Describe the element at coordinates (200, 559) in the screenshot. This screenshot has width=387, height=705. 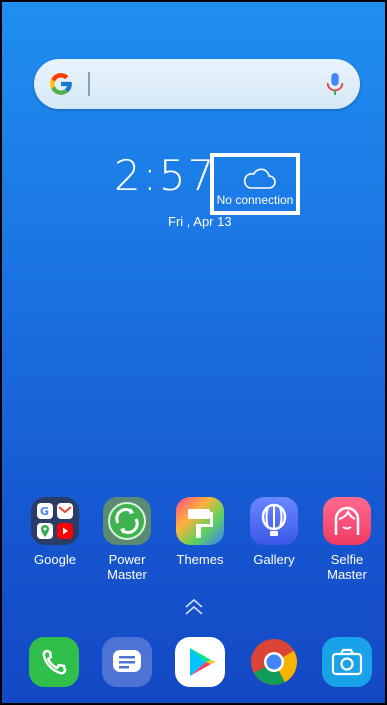
I see `app-label: Themes` at that location.